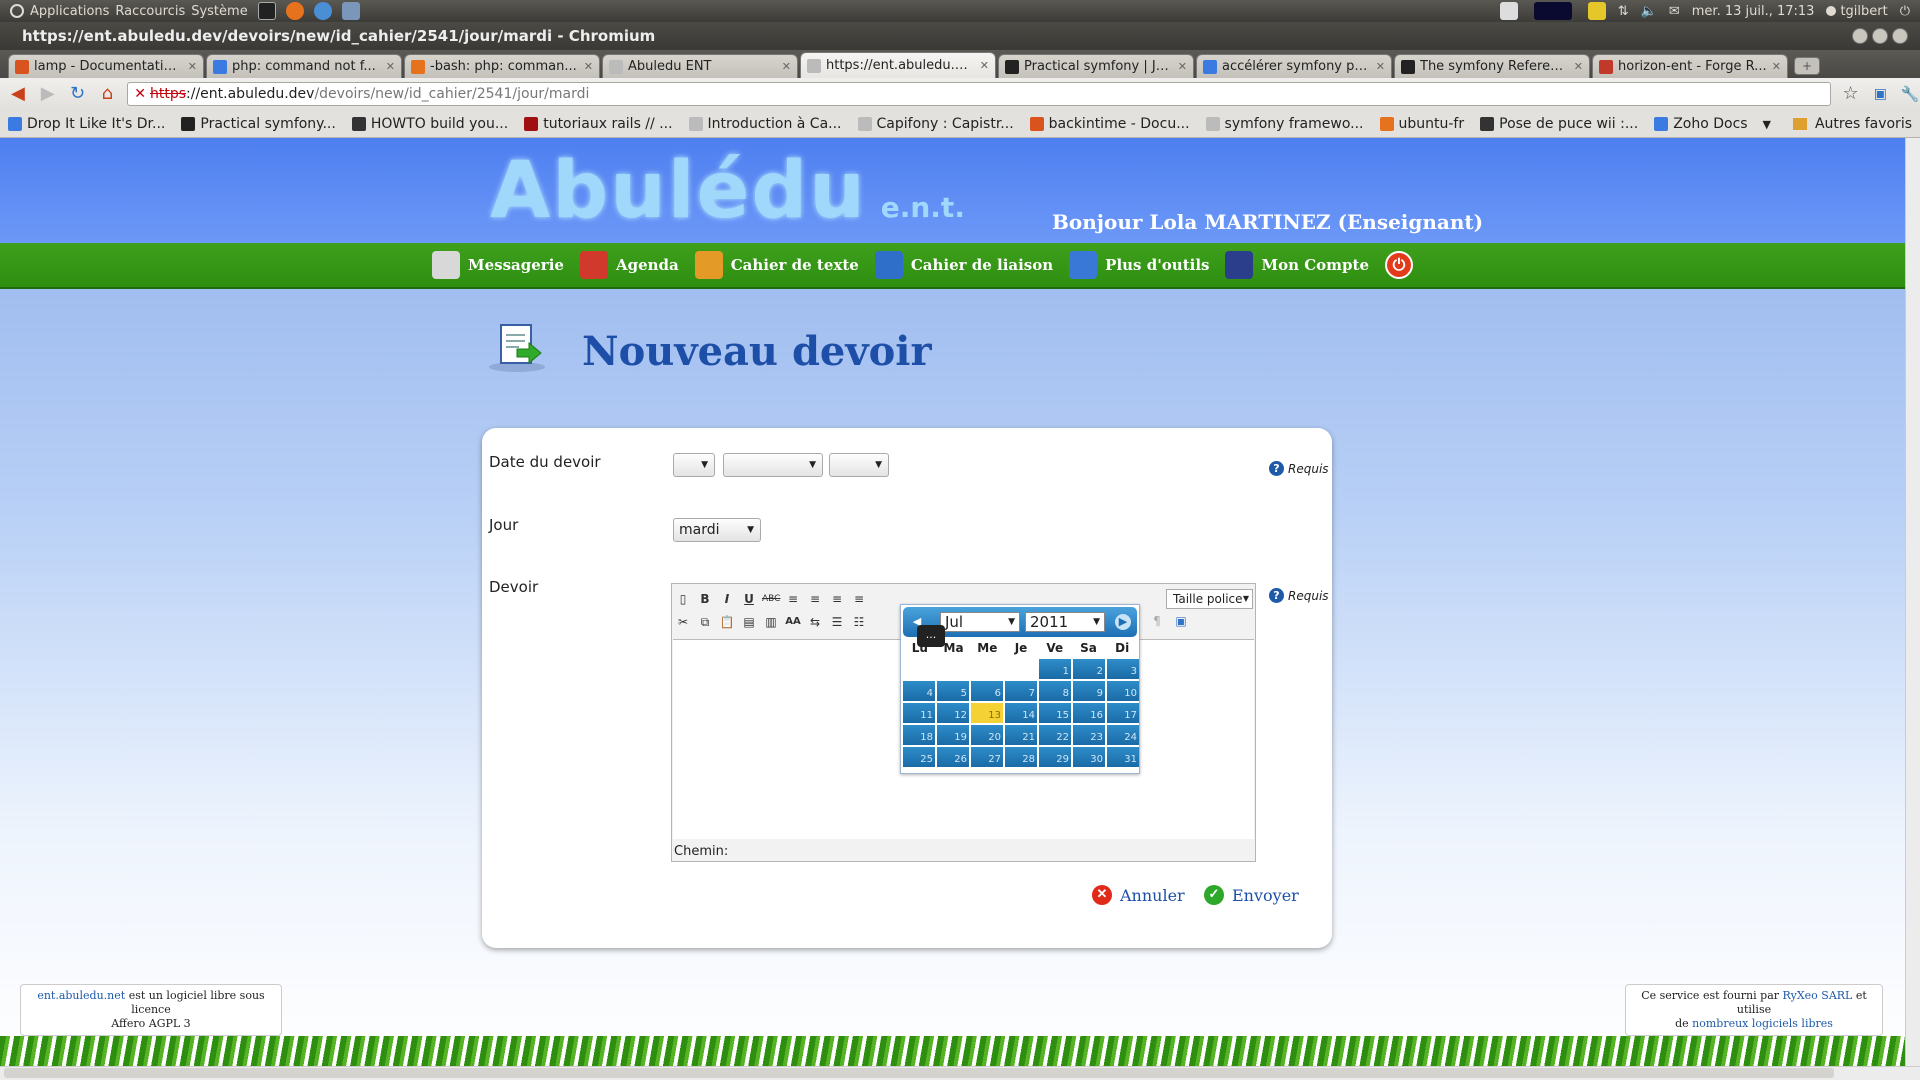  I want to click on italic-icon: I, so click(727, 599).